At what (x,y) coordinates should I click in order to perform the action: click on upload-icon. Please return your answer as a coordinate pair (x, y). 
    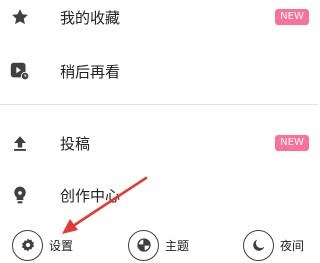
    Looking at the image, I should click on (20, 143).